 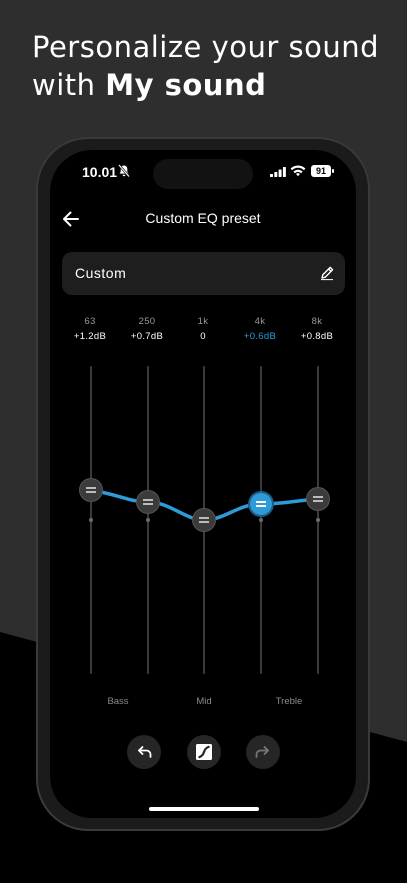 What do you see at coordinates (289, 701) in the screenshot?
I see `zone-treble-label: Treble` at bounding box center [289, 701].